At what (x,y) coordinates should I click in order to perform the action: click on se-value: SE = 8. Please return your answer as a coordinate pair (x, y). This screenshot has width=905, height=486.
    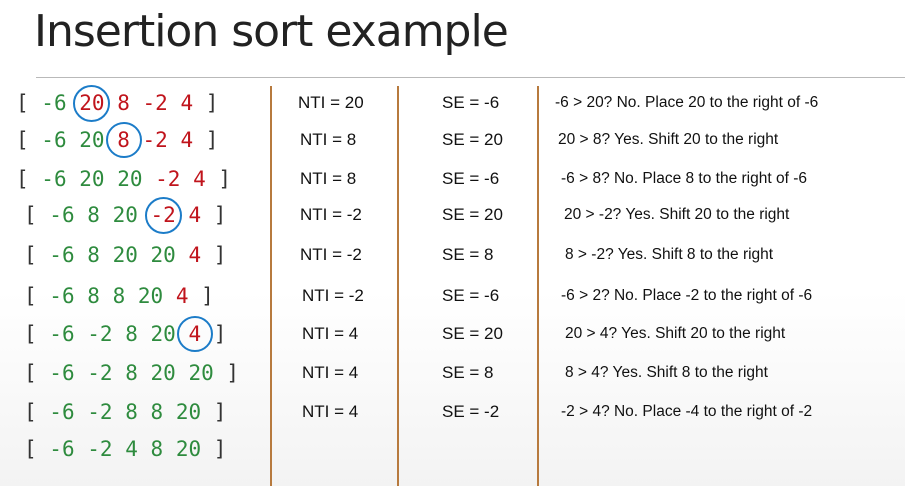
    Looking at the image, I should click on (468, 372).